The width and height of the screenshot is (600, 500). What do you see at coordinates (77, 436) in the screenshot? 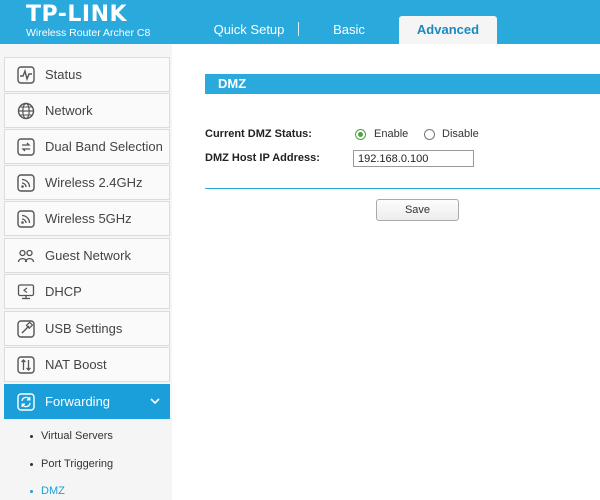
I see `sub-item-label: Virtual Servers` at bounding box center [77, 436].